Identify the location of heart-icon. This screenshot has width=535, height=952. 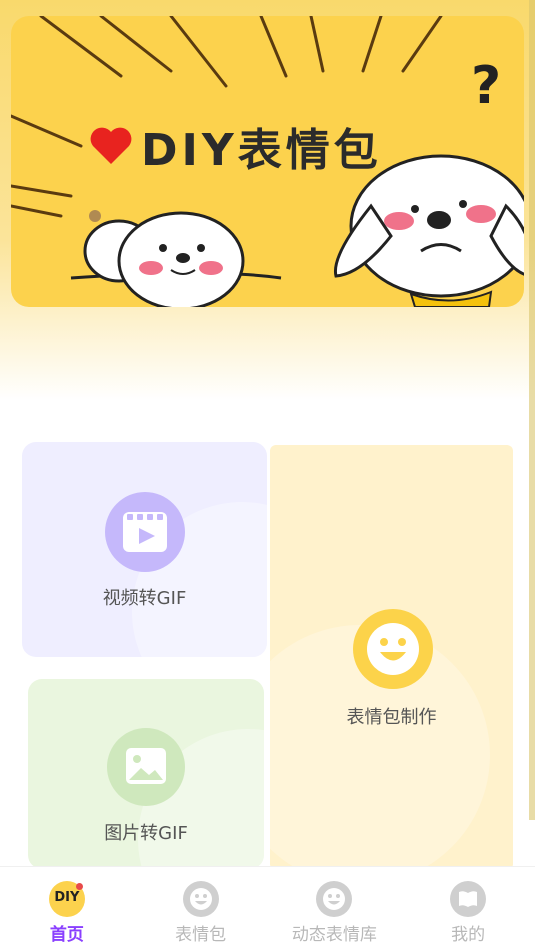
(111, 145).